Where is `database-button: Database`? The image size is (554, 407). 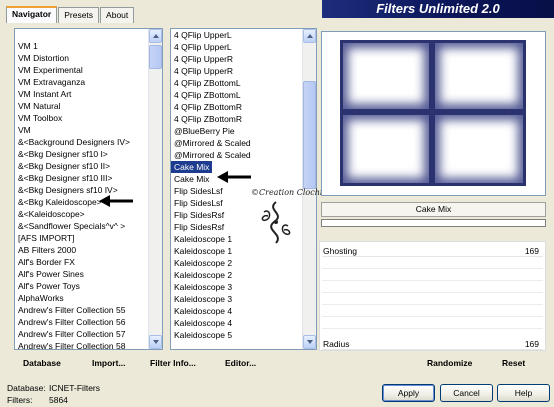
database-button: Database is located at coordinates (42, 363).